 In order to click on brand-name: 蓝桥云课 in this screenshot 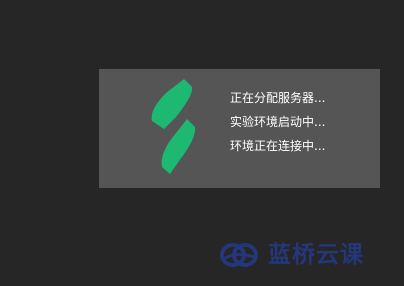, I will do `click(316, 255)`.